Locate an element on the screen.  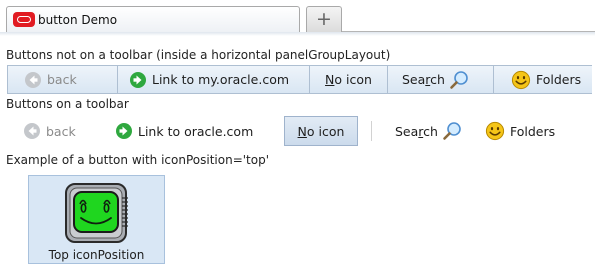
search-button: Search is located at coordinates (440, 79).